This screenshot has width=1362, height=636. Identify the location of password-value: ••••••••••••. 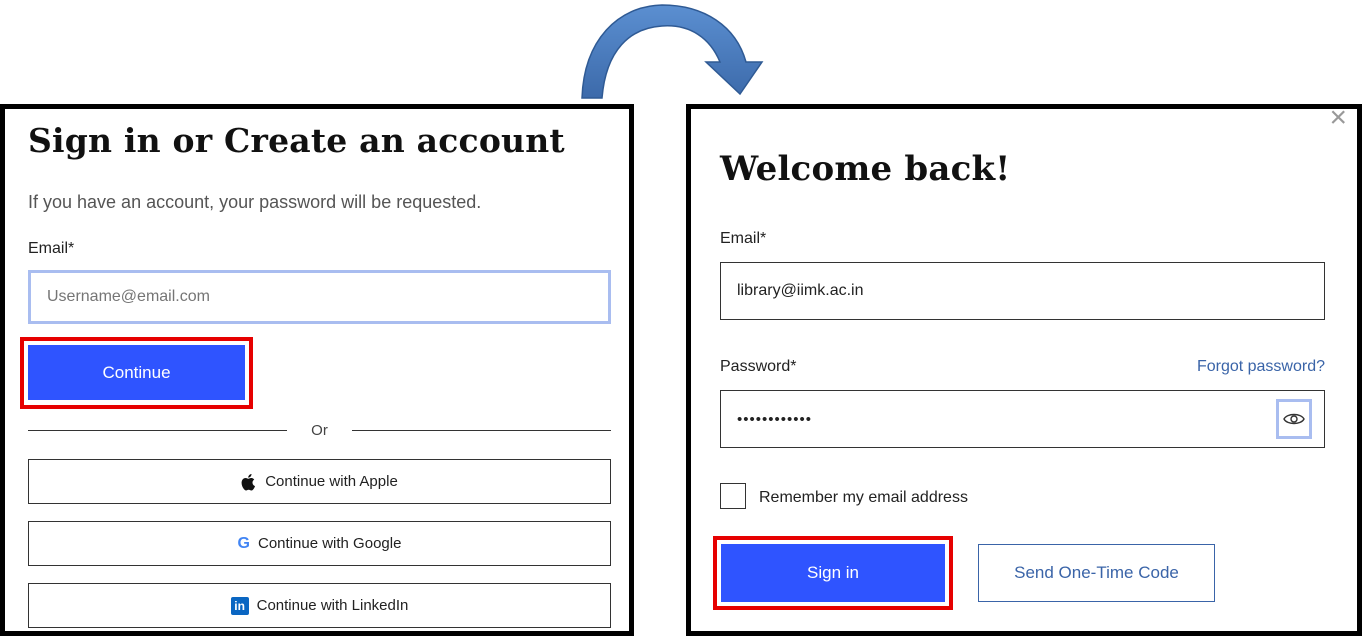
(775, 419).